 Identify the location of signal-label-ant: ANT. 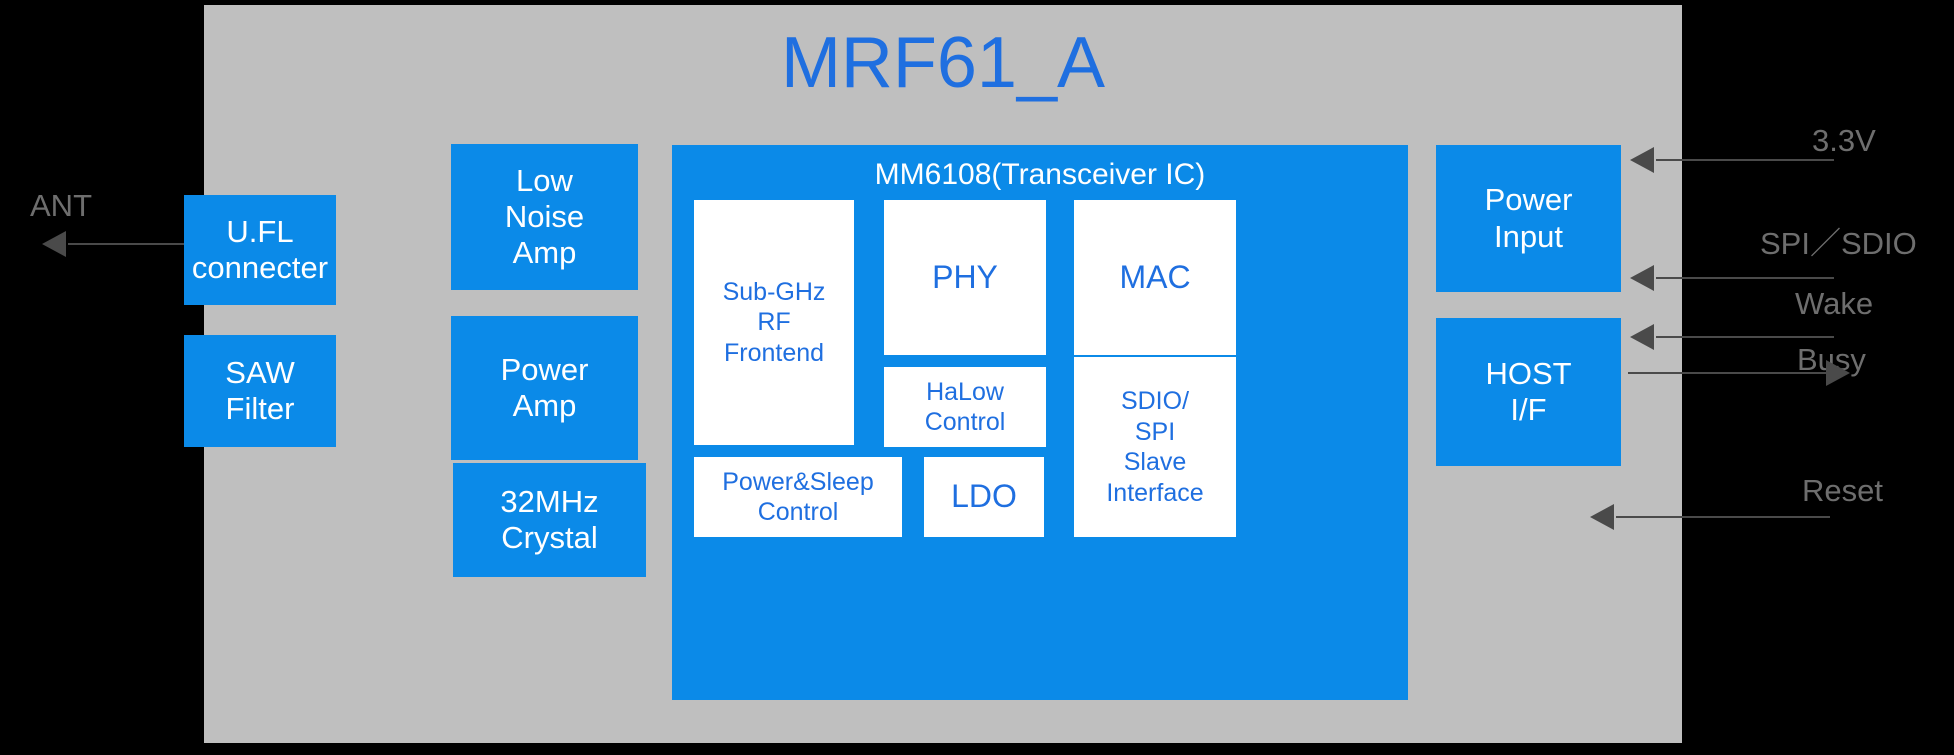
(61, 205).